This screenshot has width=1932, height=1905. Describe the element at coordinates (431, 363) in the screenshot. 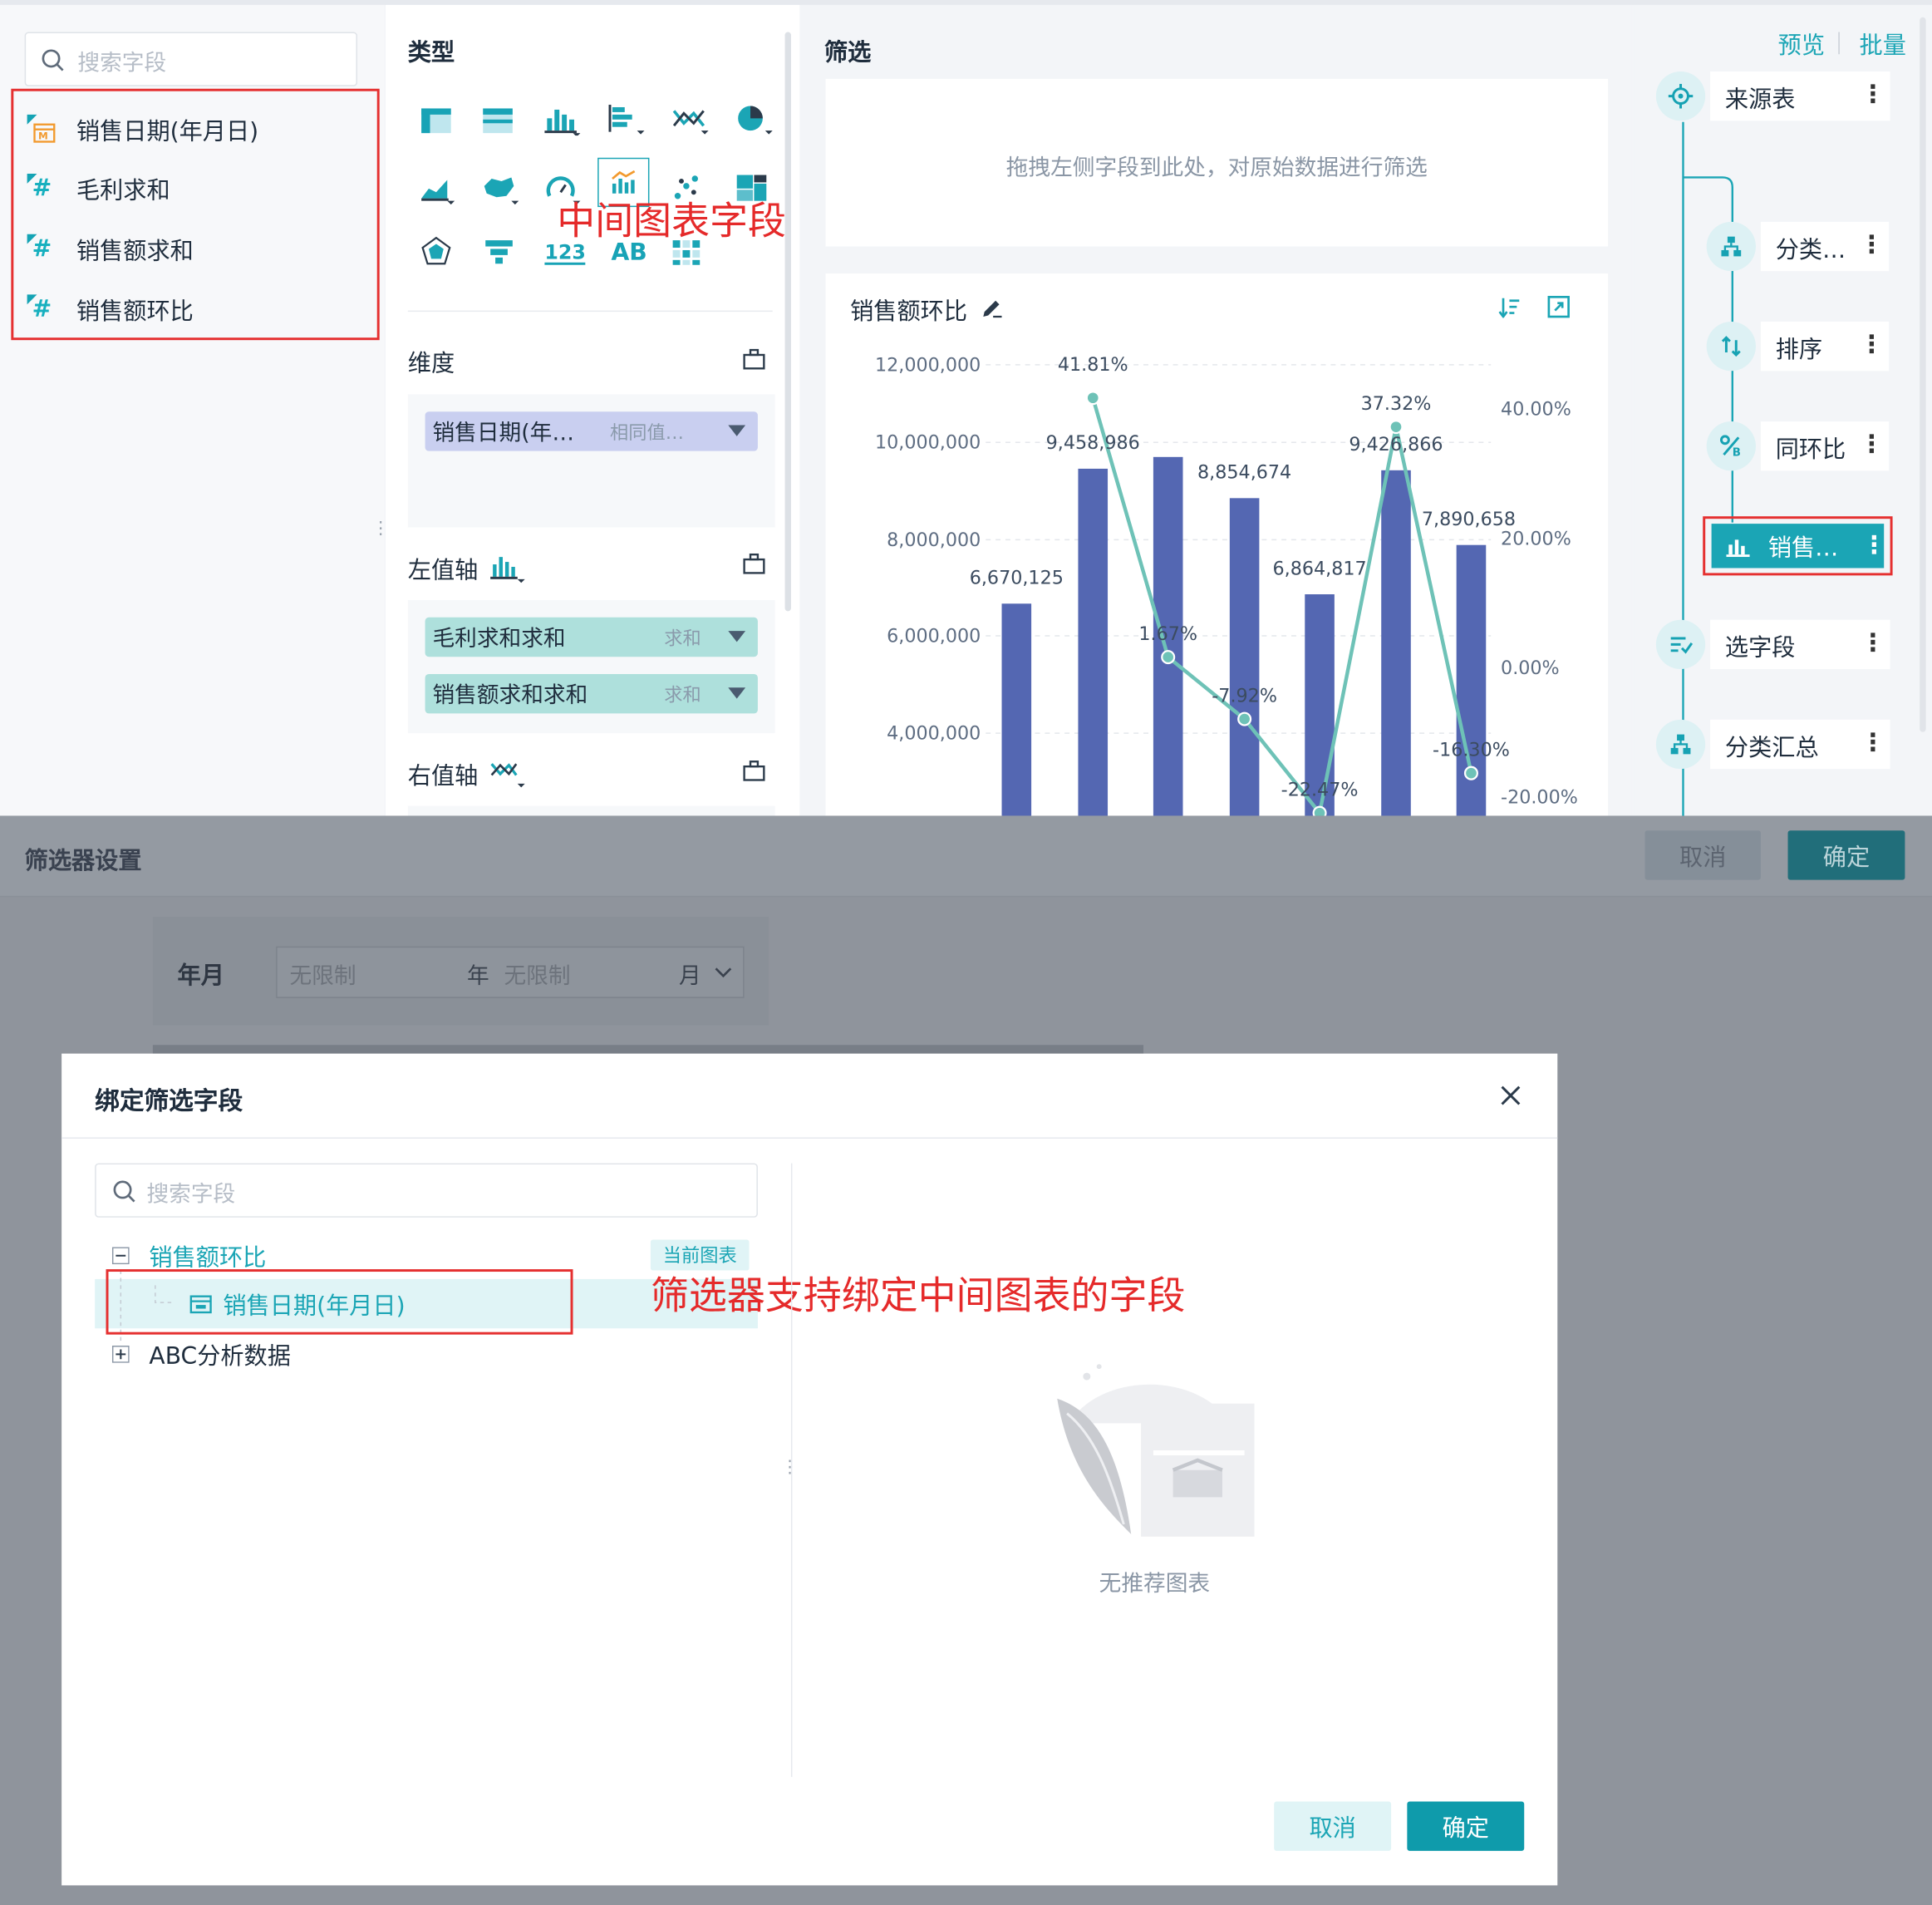

I see `dimension-title: 维度` at that location.